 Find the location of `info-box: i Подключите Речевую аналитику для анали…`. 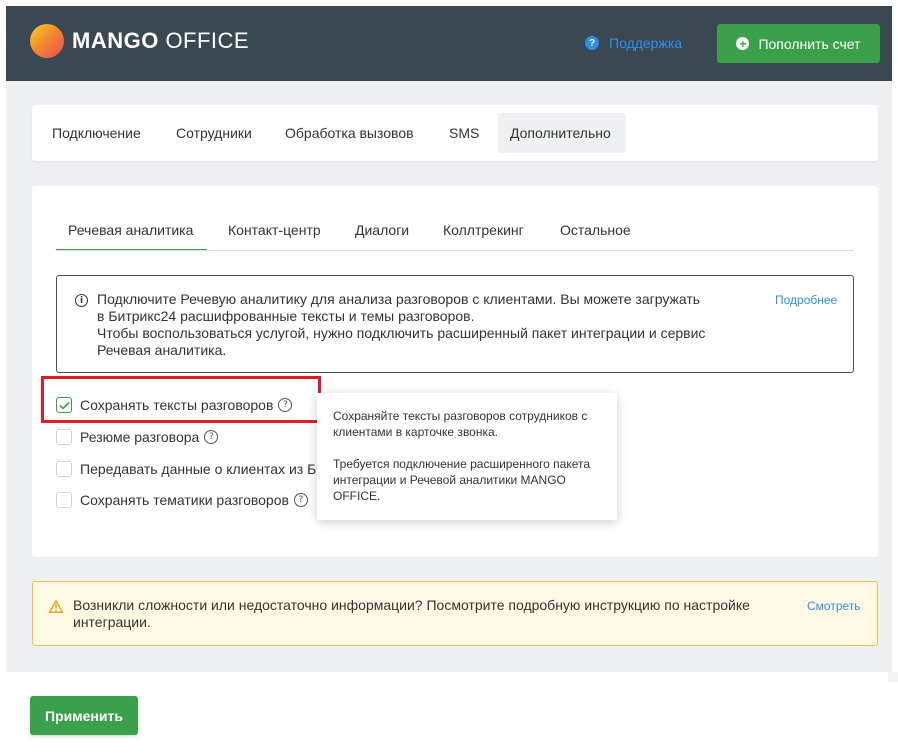

info-box: i Подключите Речевую аналитику для анали… is located at coordinates (455, 324).